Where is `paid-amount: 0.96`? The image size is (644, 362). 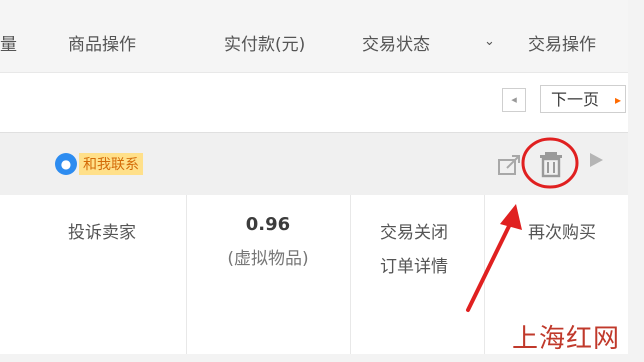 paid-amount: 0.96 is located at coordinates (268, 224).